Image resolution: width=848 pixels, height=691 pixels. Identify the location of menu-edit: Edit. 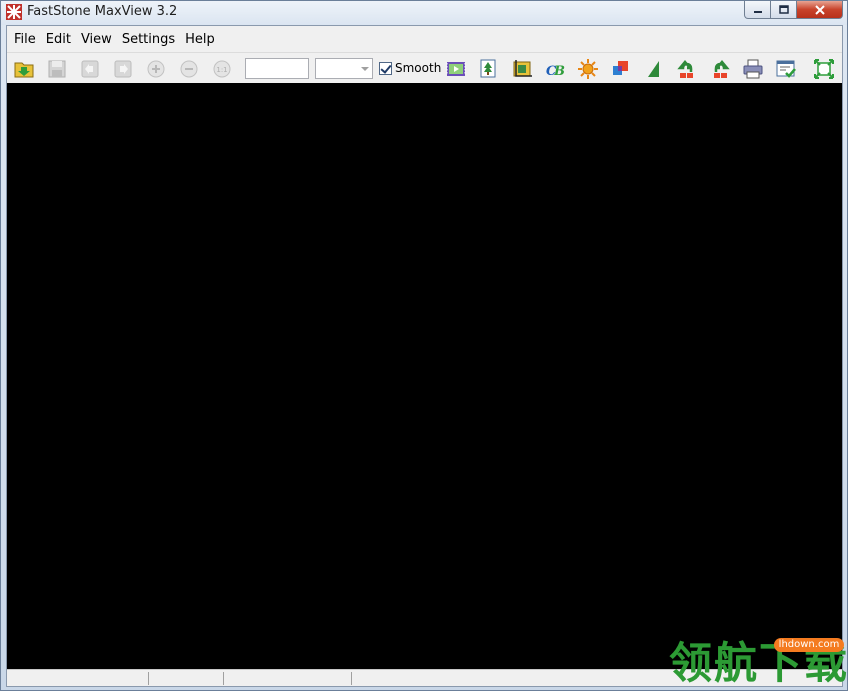
(58, 39).